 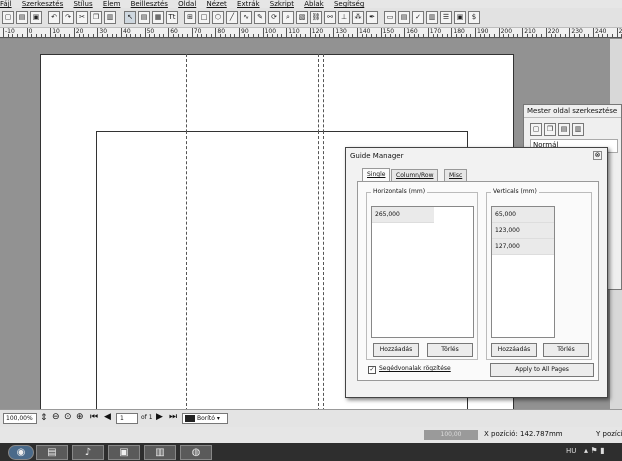 What do you see at coordinates (318, 271) in the screenshot?
I see `vertical-guide` at bounding box center [318, 271].